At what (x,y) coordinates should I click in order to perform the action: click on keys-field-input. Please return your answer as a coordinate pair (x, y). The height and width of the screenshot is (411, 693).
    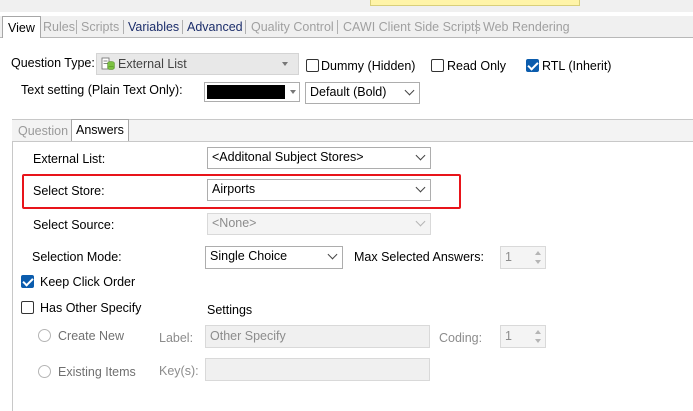
    Looking at the image, I should click on (317, 369).